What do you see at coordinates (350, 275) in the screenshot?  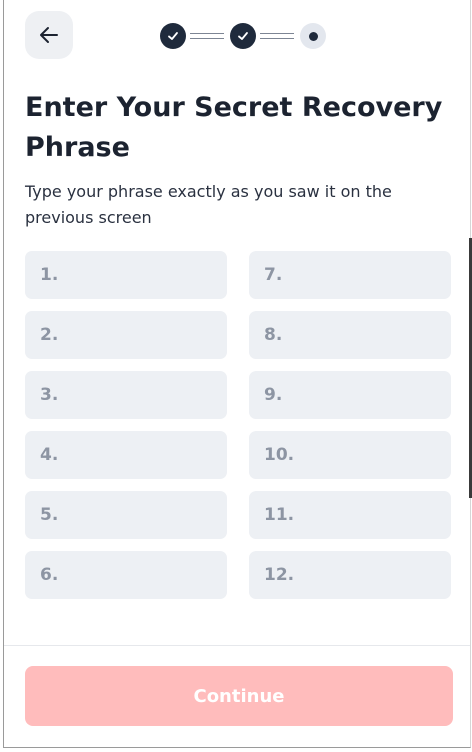 I see `phrase-word-7-input: 7.` at bounding box center [350, 275].